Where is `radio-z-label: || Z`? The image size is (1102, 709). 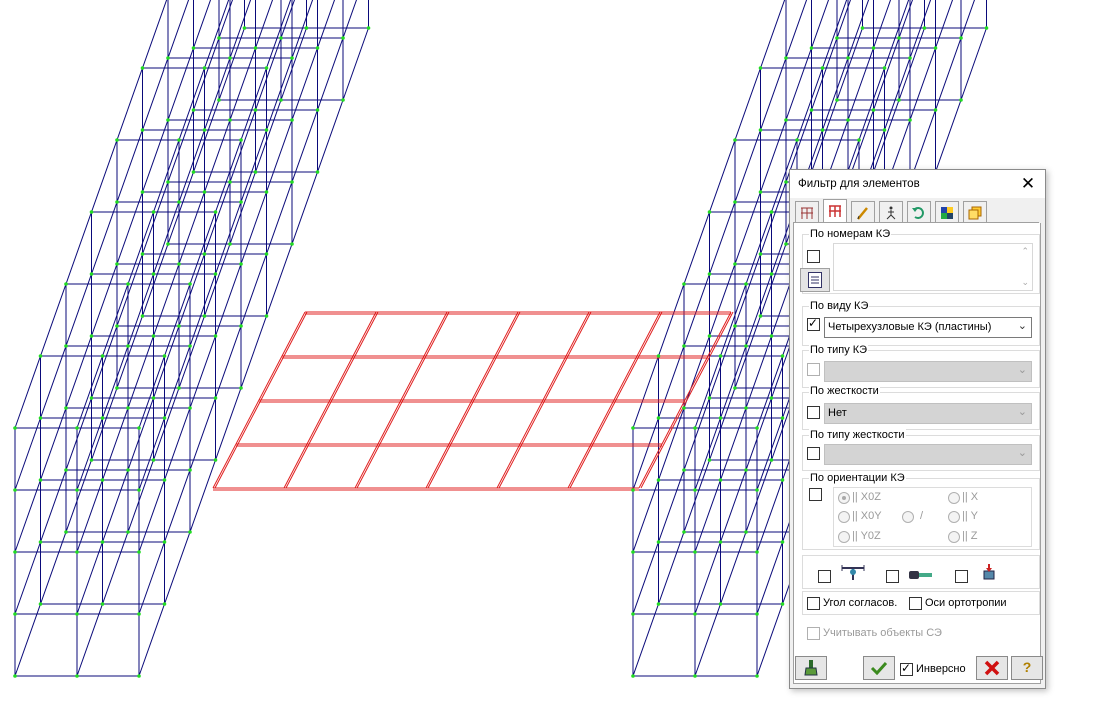 radio-z-label: || Z is located at coordinates (970, 536).